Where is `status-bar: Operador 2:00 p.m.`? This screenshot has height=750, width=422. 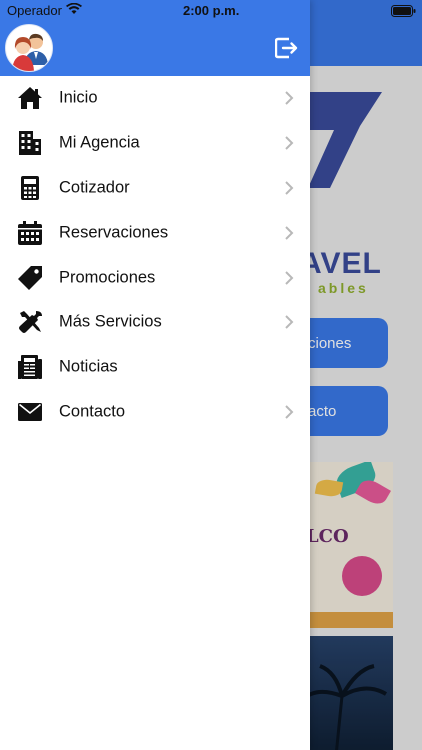
status-bar: Operador 2:00 p.m. is located at coordinates (211, 11).